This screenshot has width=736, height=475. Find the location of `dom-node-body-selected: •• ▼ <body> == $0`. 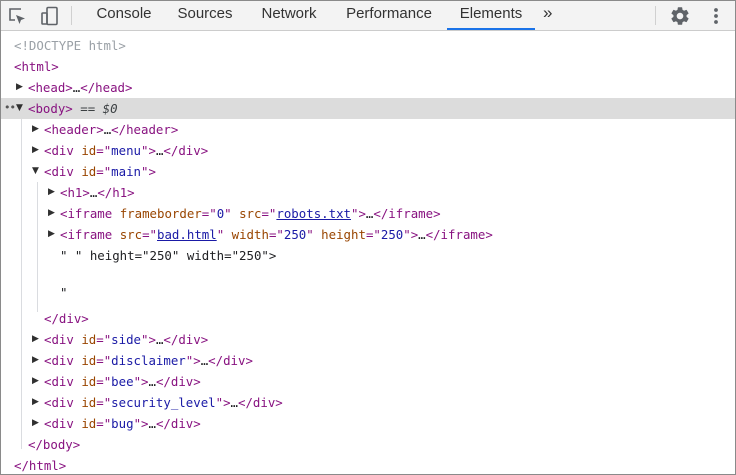

dom-node-body-selected: •• ▼ <body> == $0 is located at coordinates (368, 108).